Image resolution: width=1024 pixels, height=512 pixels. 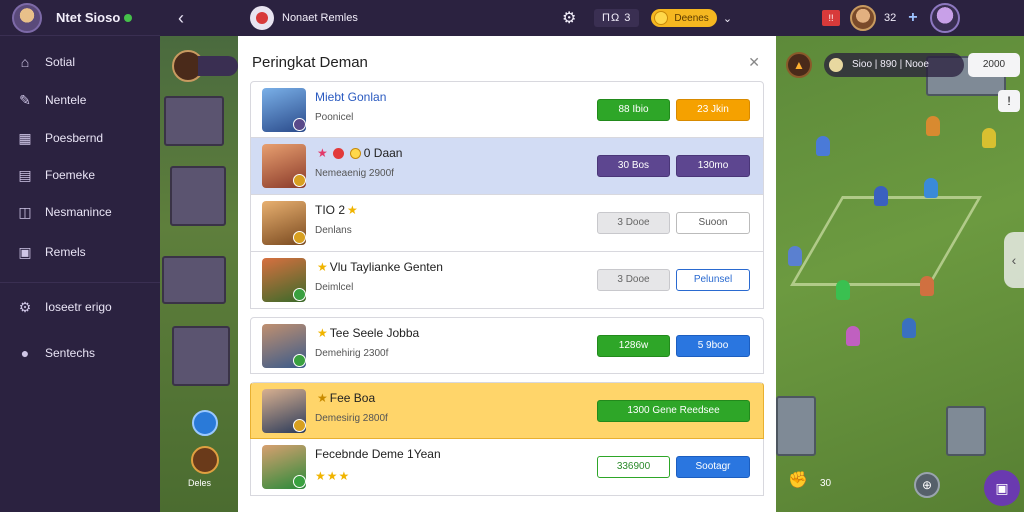 I want to click on sidebar-item-foemeke: ▤ Foemeke, so click(x=55, y=175).